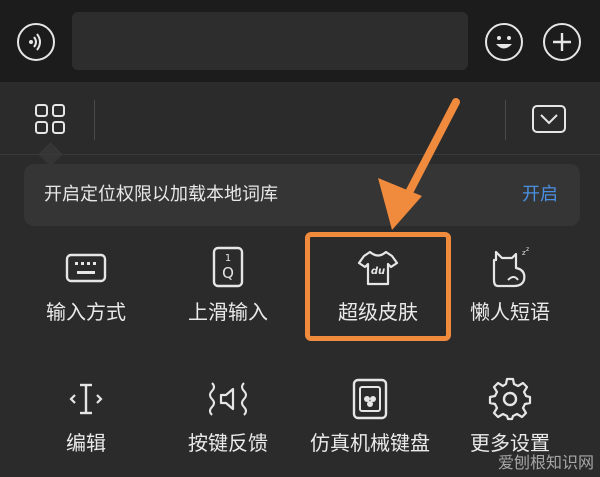 The width and height of the screenshot is (600, 477). Describe the element at coordinates (549, 119) in the screenshot. I see `collapse-keyboard-icon` at that location.